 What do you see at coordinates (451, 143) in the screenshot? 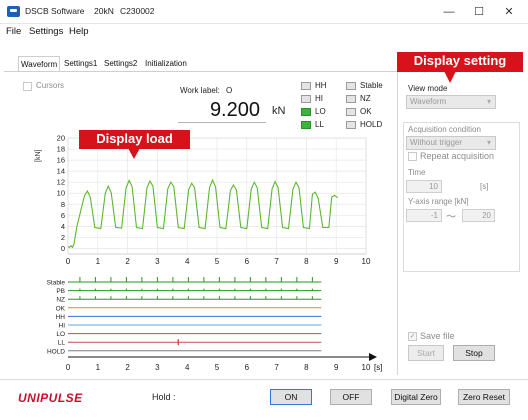
I see `acquisition-select: Without trigger` at bounding box center [451, 143].